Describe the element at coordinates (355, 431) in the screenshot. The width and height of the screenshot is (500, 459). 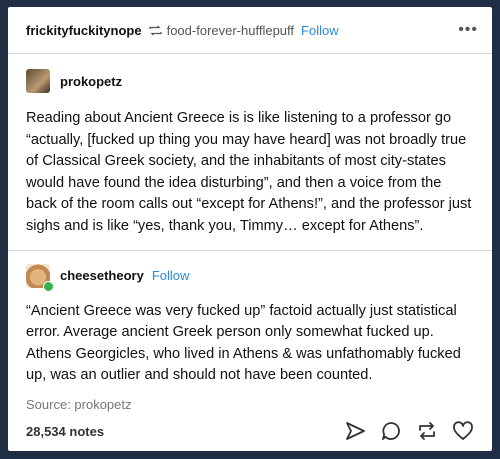
I see `share-icon` at that location.